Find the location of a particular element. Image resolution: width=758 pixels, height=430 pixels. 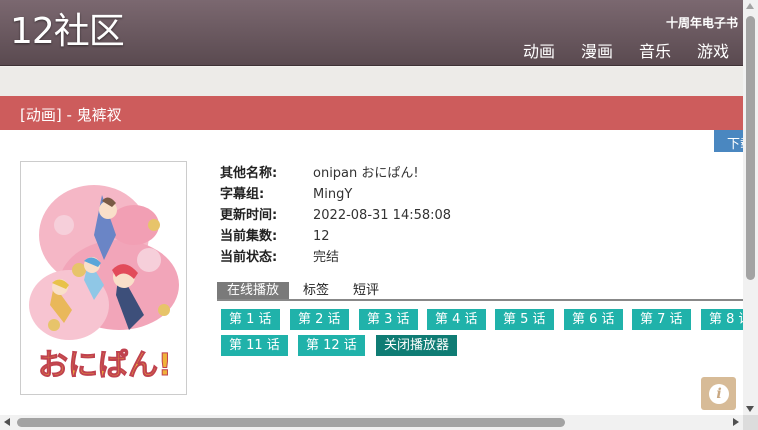

info-value: 完结 is located at coordinates (326, 257).